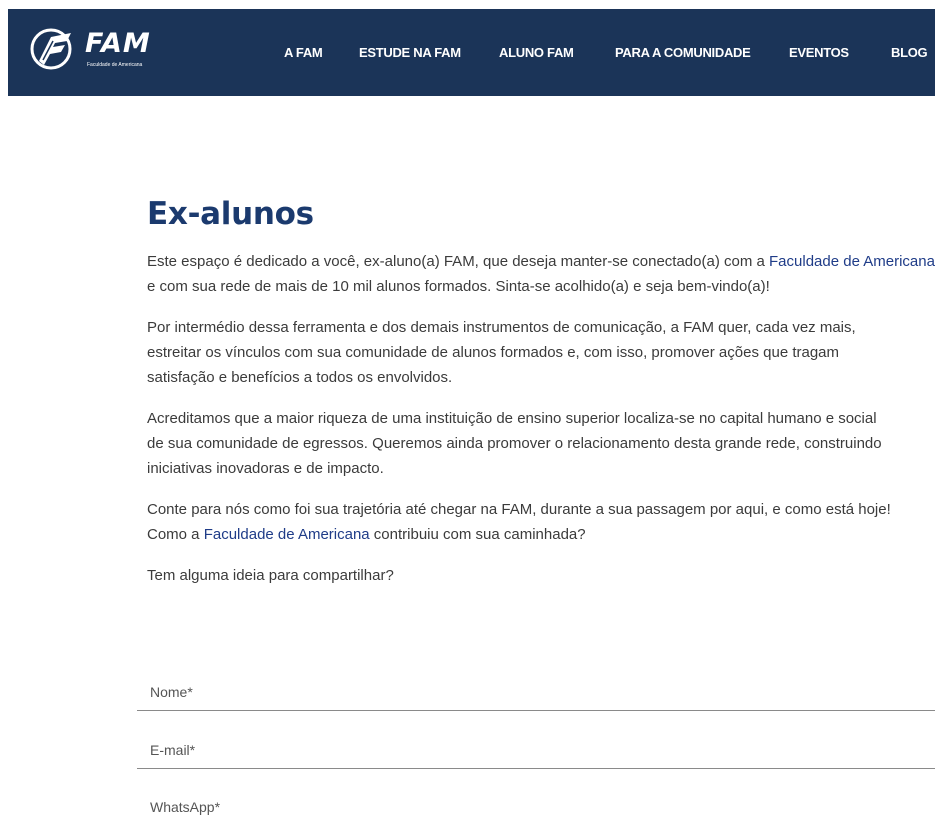 The width and height of the screenshot is (935, 825). I want to click on email-input, so click(533, 750).